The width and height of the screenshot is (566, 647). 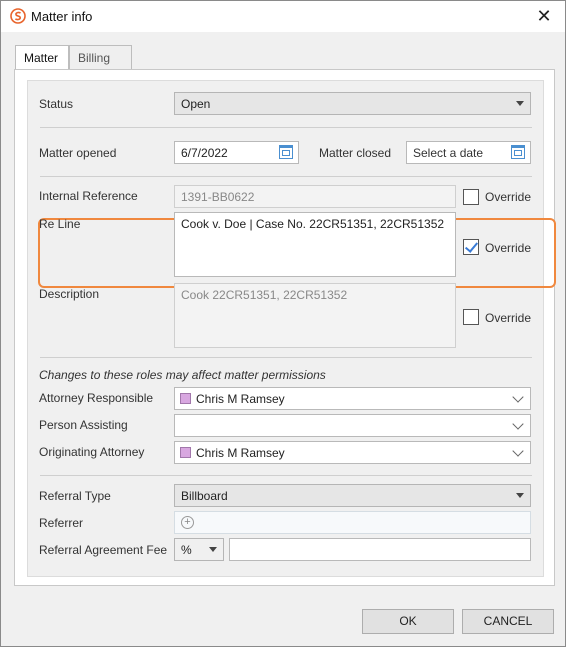 What do you see at coordinates (69, 294) in the screenshot?
I see `description-label: Description` at bounding box center [69, 294].